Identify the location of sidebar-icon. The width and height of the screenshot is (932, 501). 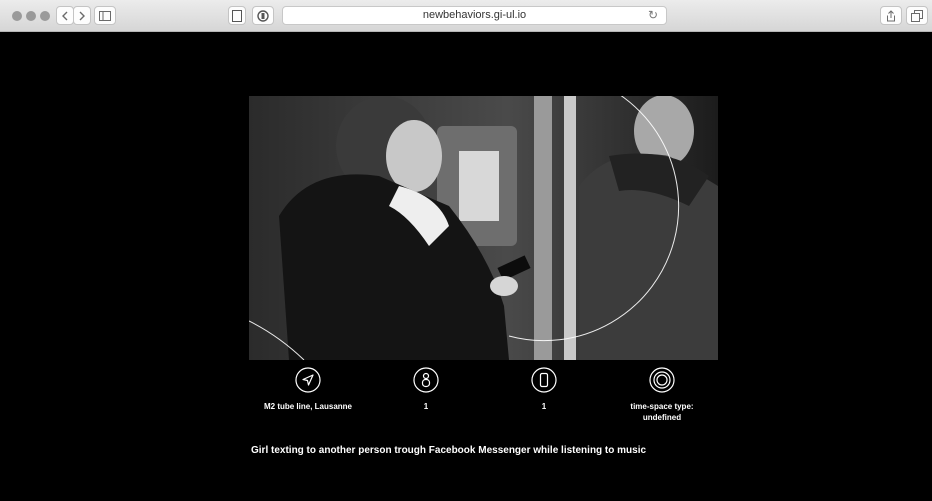
(105, 15).